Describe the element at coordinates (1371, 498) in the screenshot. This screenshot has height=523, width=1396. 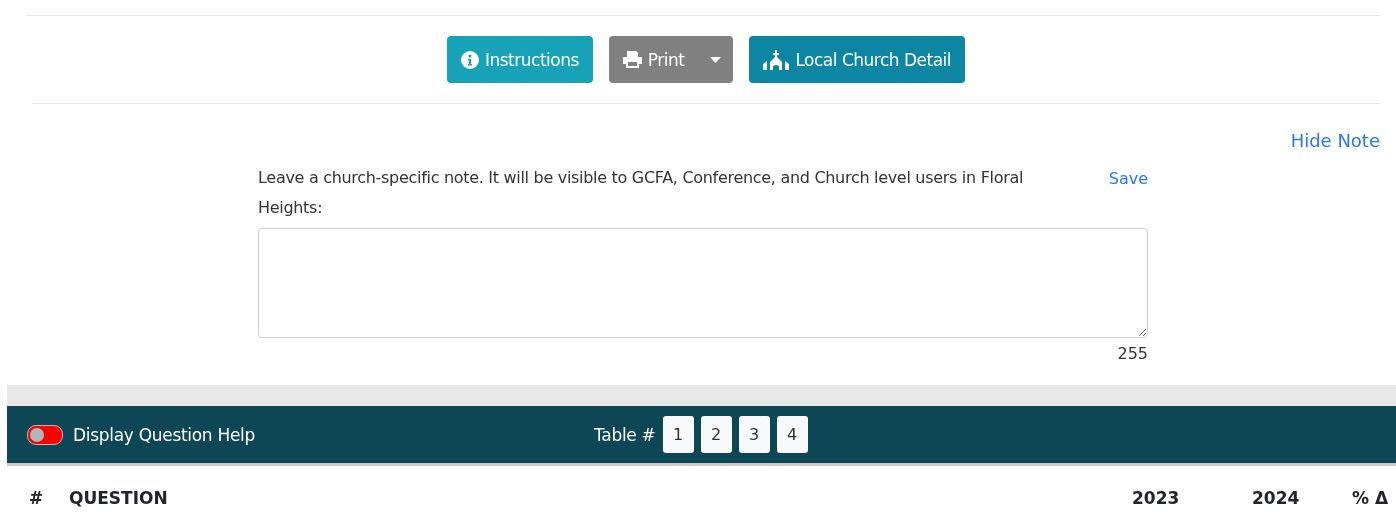
I see `column-header: % Δ` at that location.